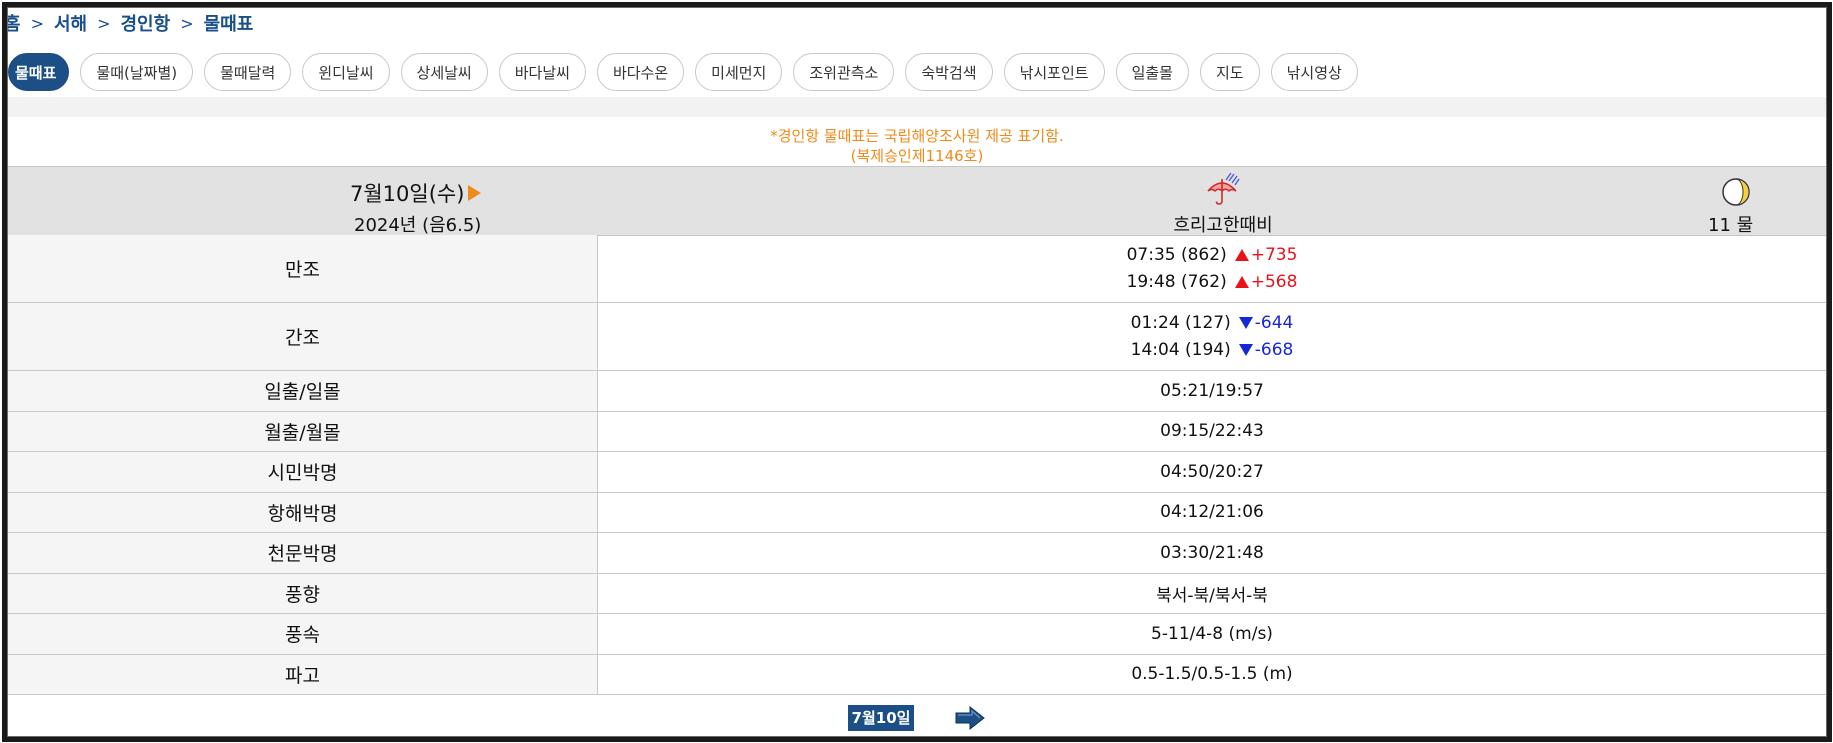 The image size is (1833, 743). I want to click on play-triangle-icon, so click(475, 193).